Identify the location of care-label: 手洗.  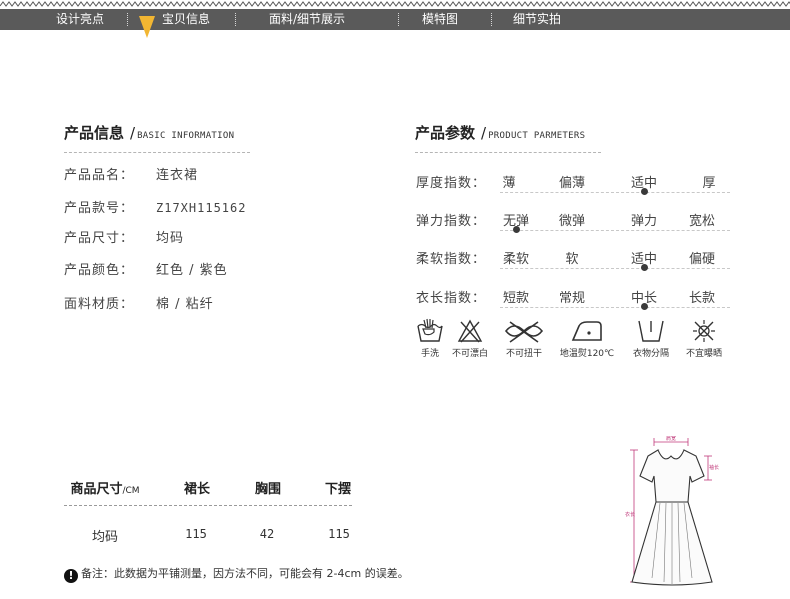
(429, 354).